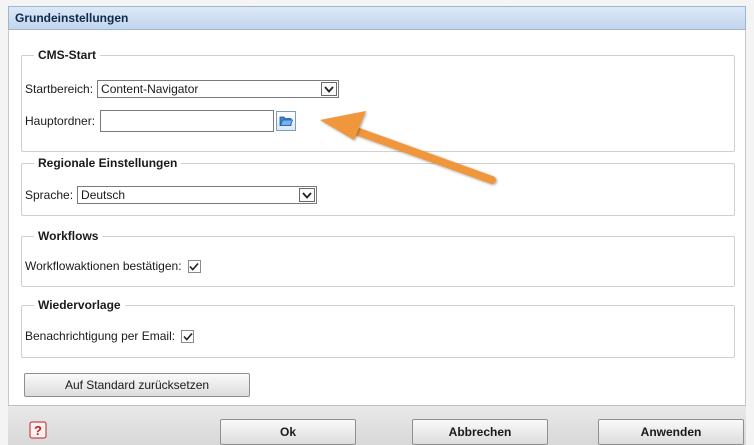 Image resolution: width=754 pixels, height=445 pixels. Describe the element at coordinates (480, 432) in the screenshot. I see `cancel-button: Abbrechen` at that location.